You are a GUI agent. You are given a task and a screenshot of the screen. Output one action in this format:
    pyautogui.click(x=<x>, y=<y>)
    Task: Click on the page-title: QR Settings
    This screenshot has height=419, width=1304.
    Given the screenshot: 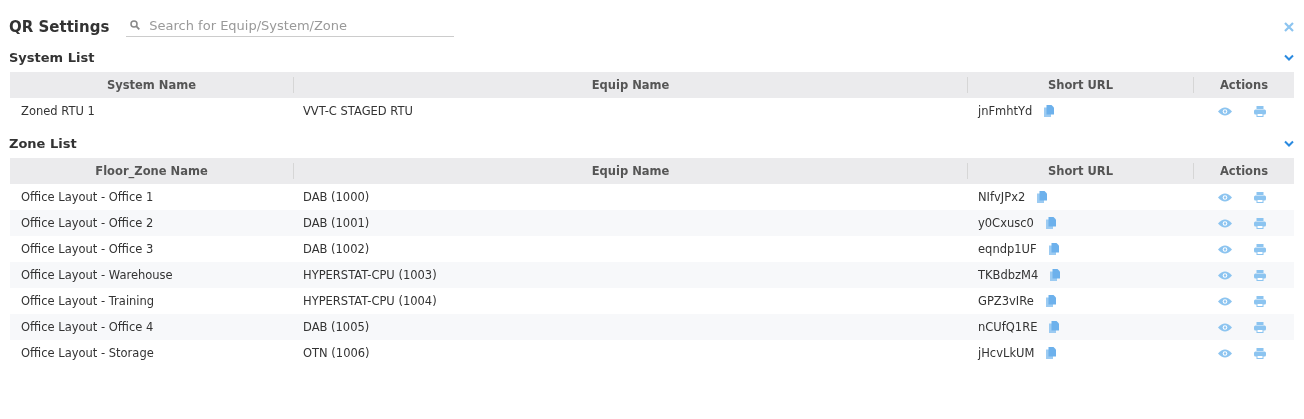 What is the action you would take?
    pyautogui.click(x=59, y=27)
    